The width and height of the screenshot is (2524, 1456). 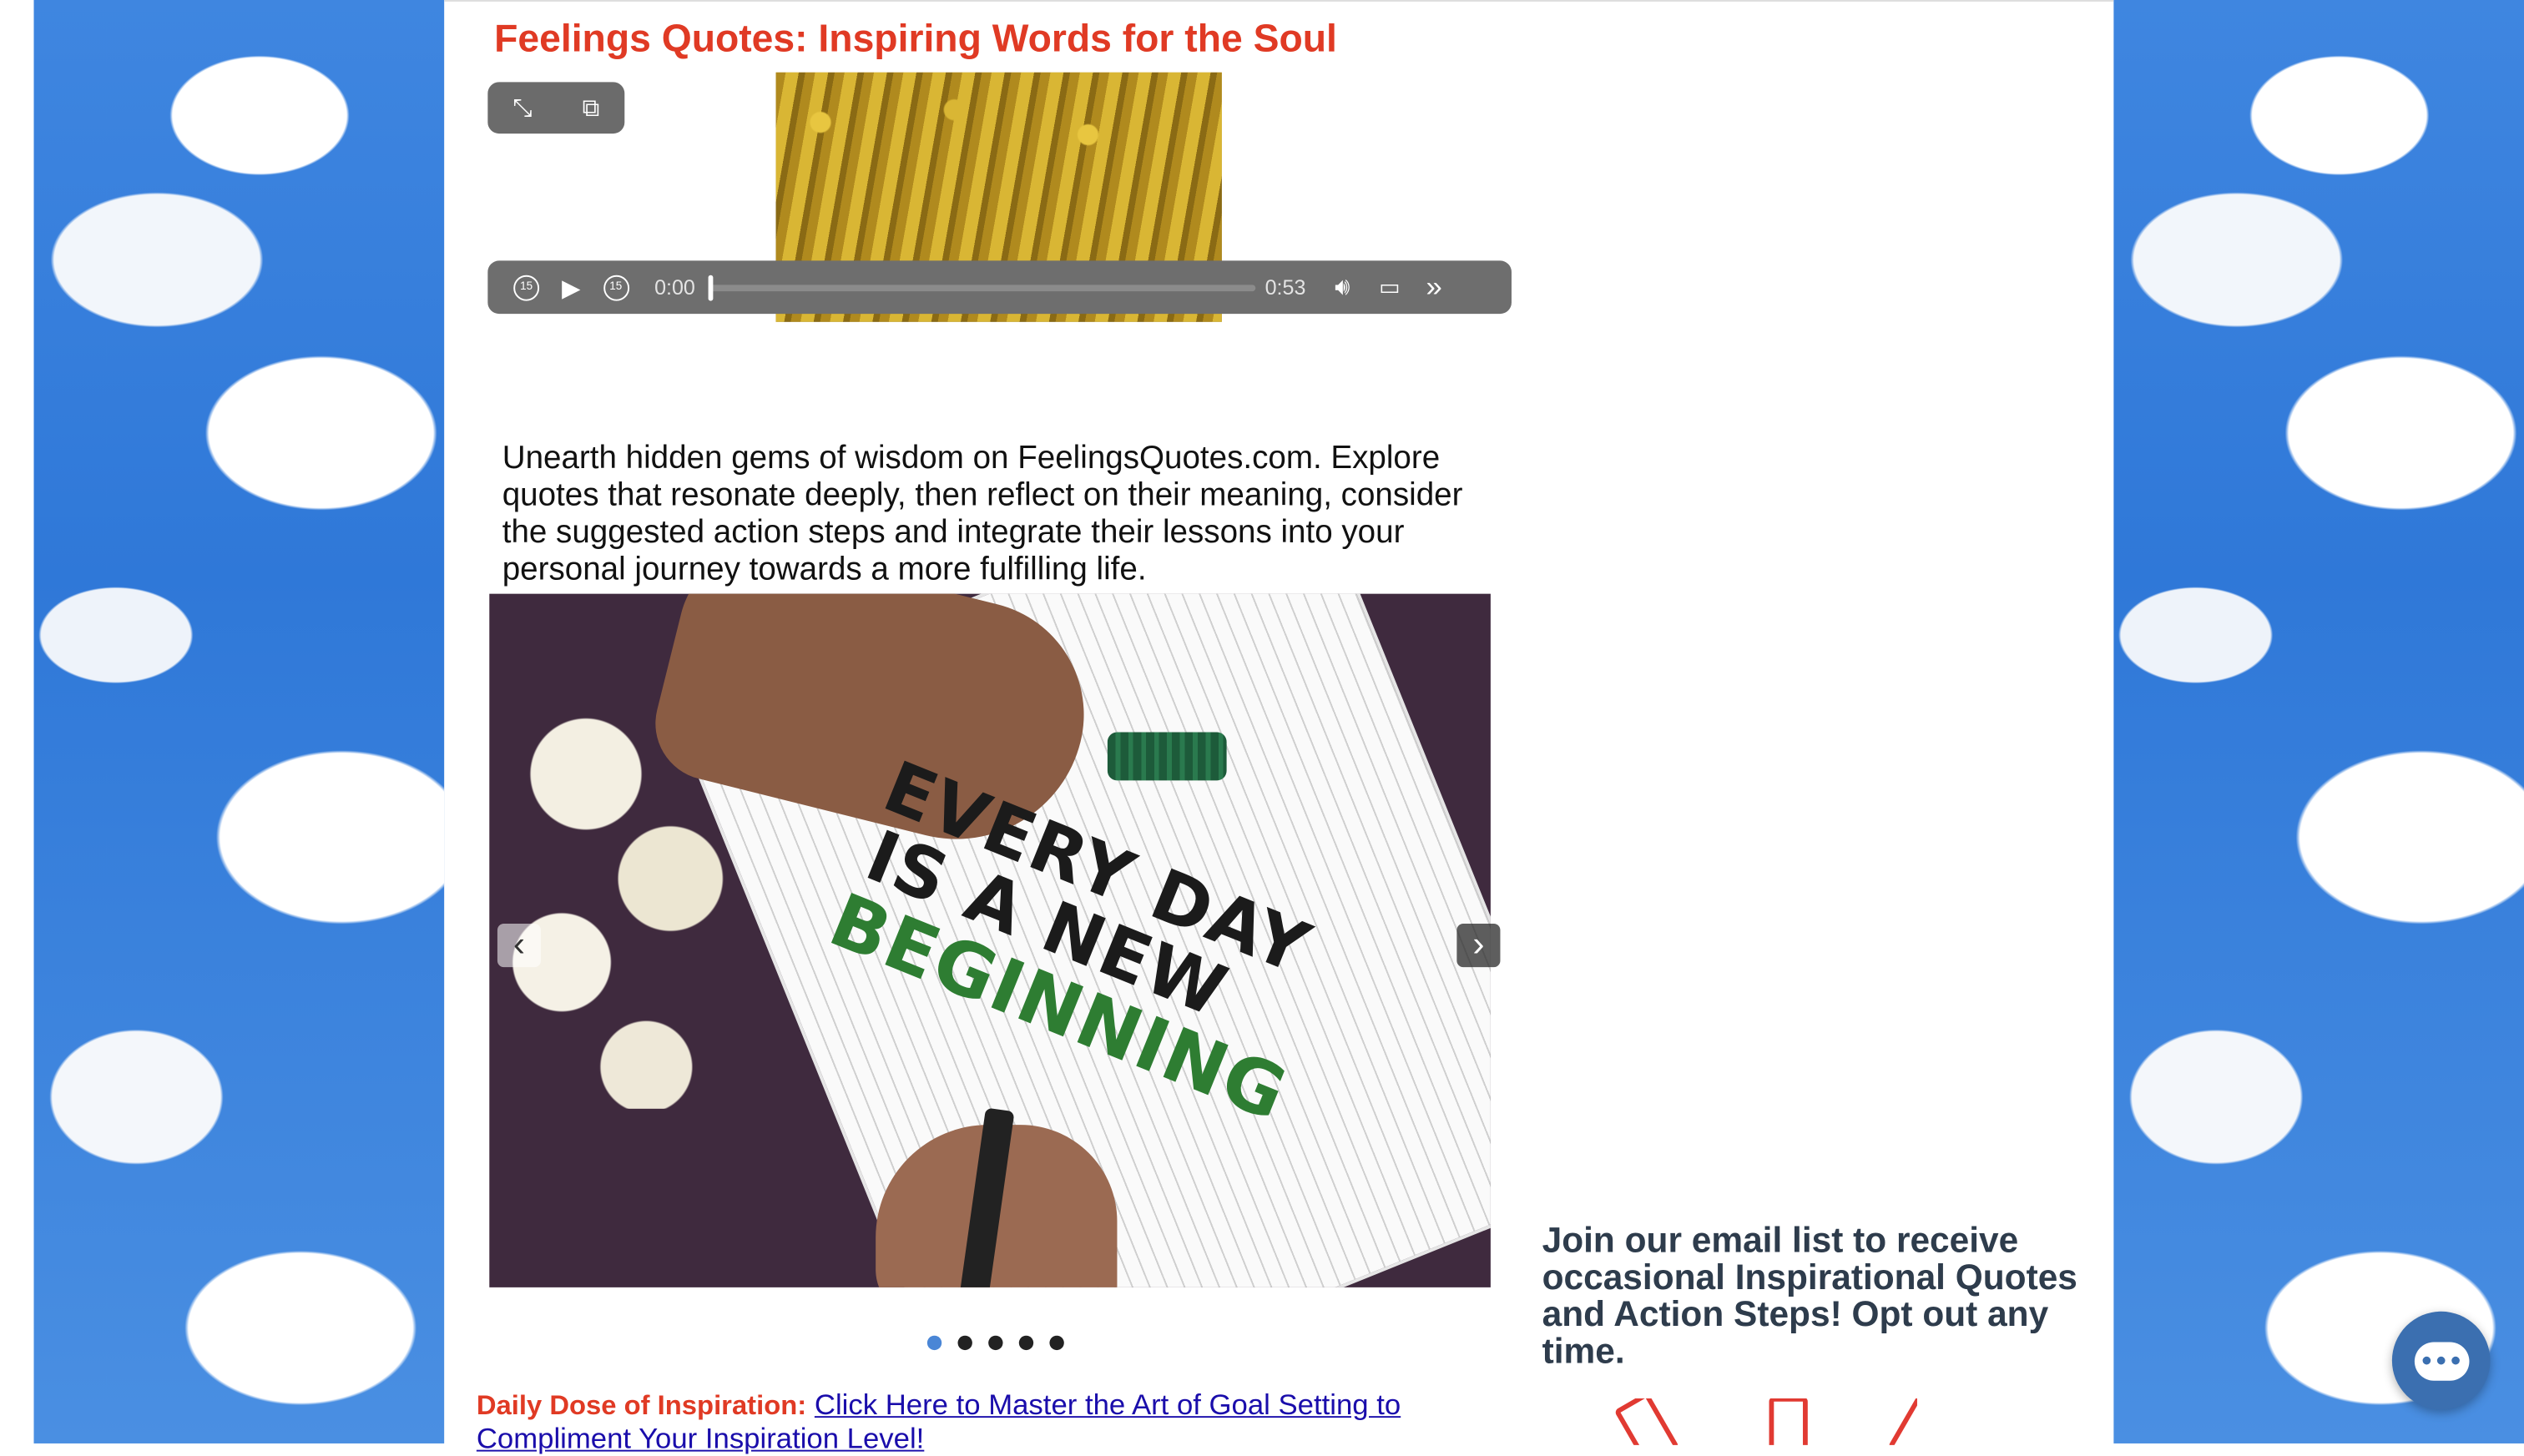 I want to click on current-time: 0:00, so click(x=674, y=287).